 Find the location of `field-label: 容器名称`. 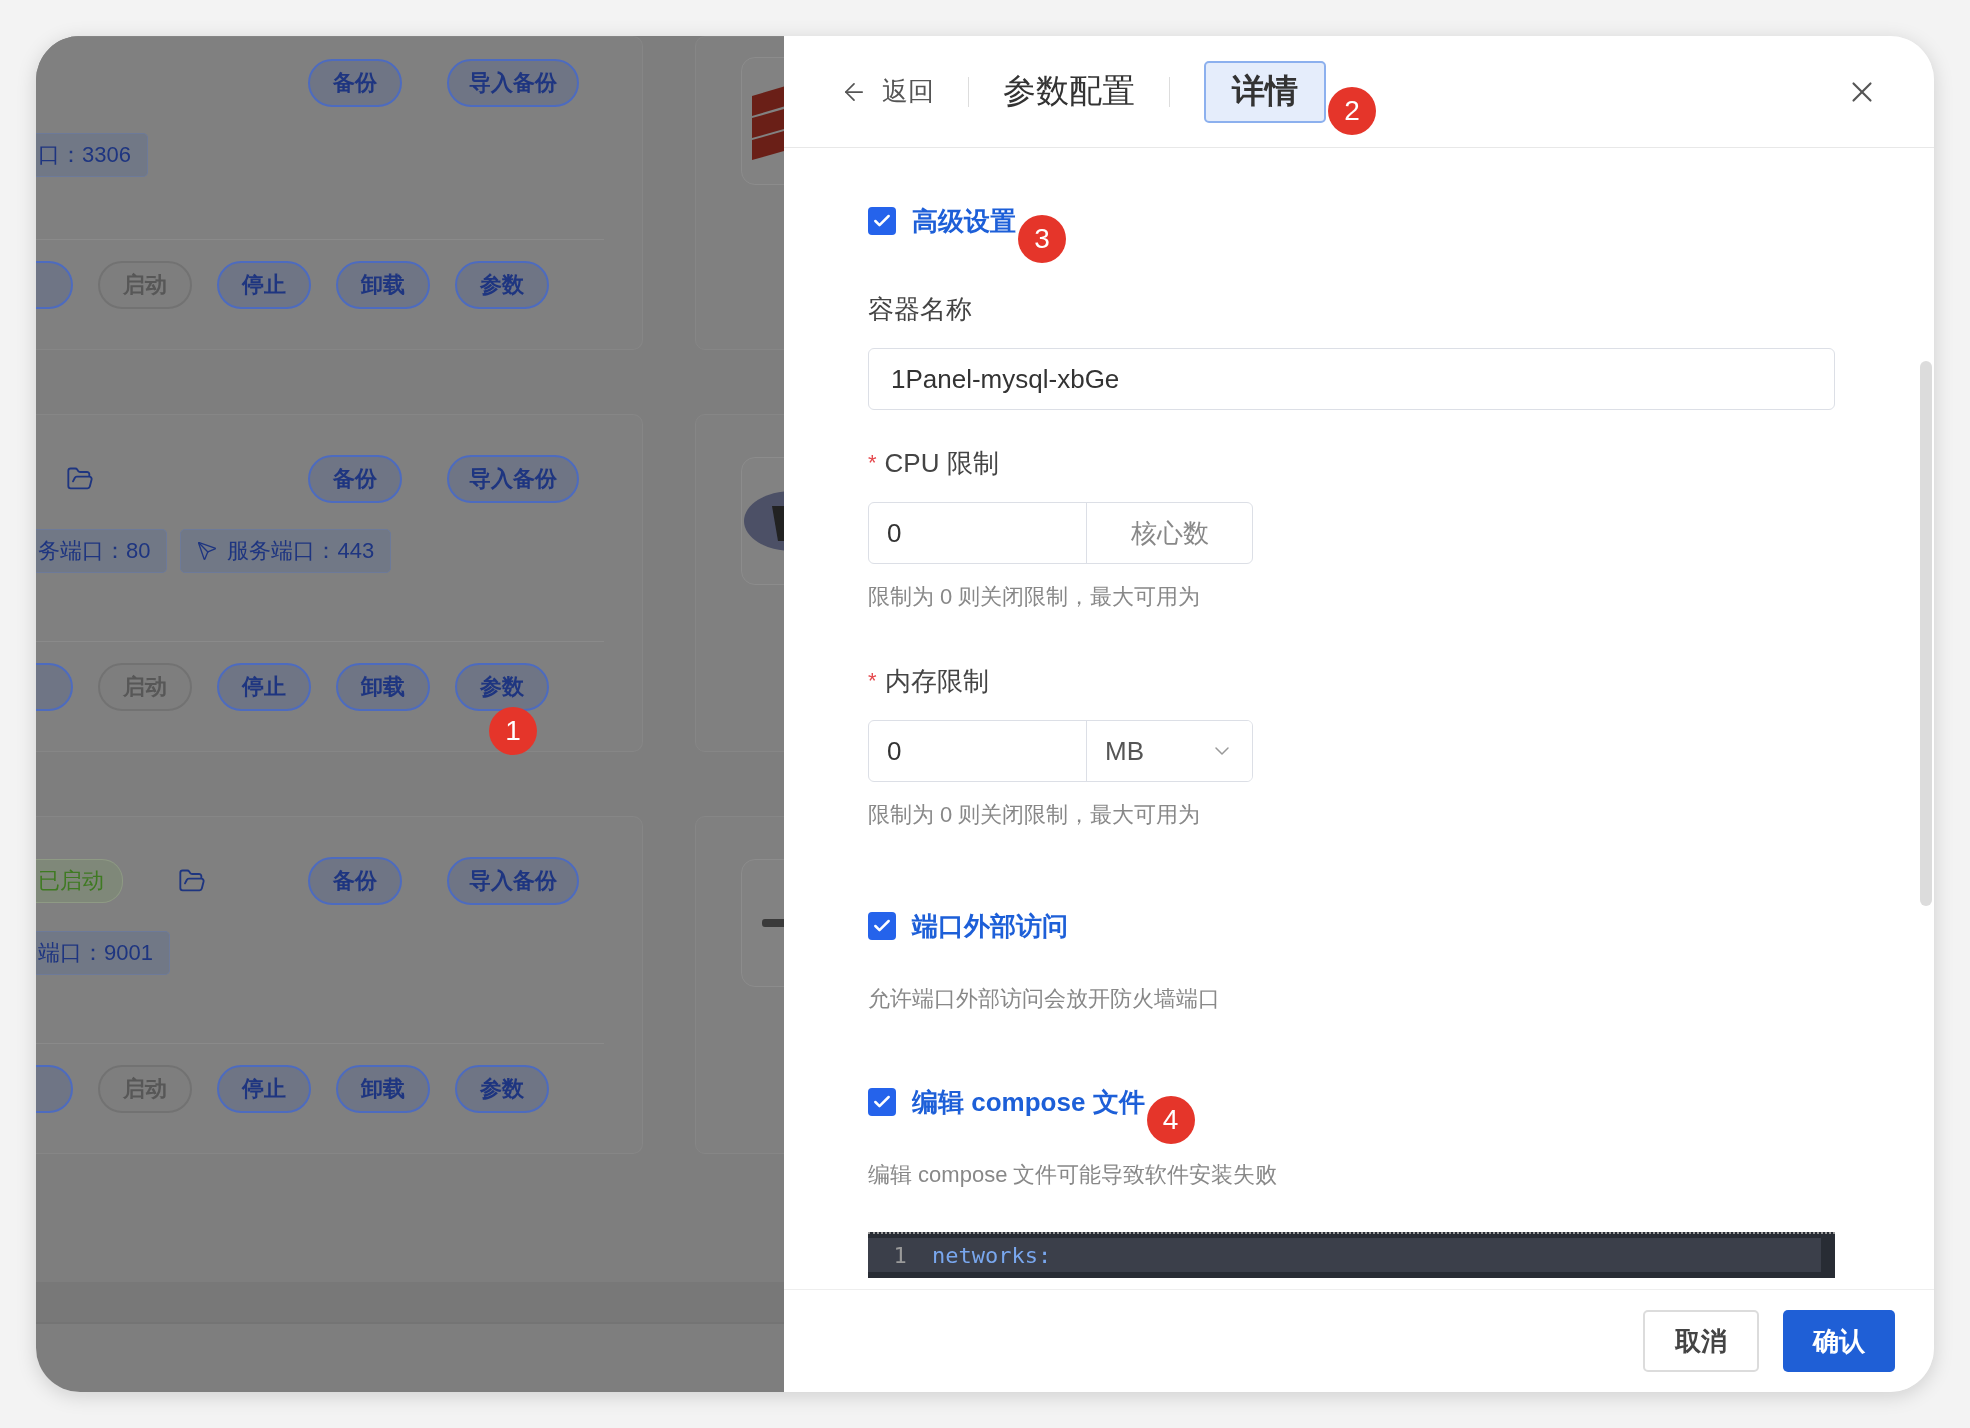

field-label: 容器名称 is located at coordinates (920, 309).